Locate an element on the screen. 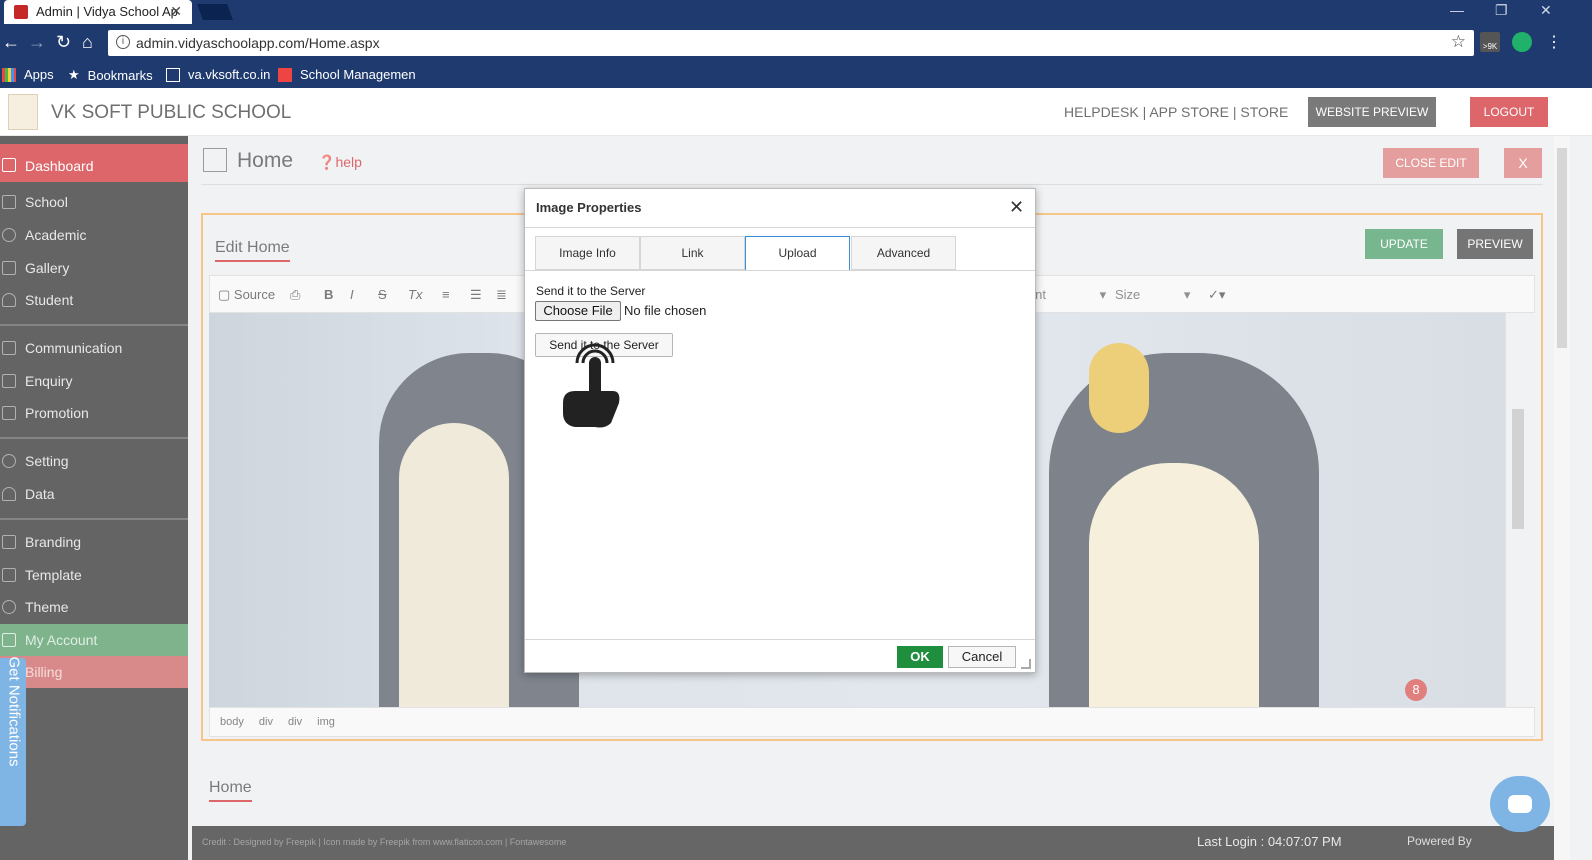 This screenshot has height=860, width=1592. bookmark-bookmarks: ★ Bookmarks is located at coordinates (110, 75).